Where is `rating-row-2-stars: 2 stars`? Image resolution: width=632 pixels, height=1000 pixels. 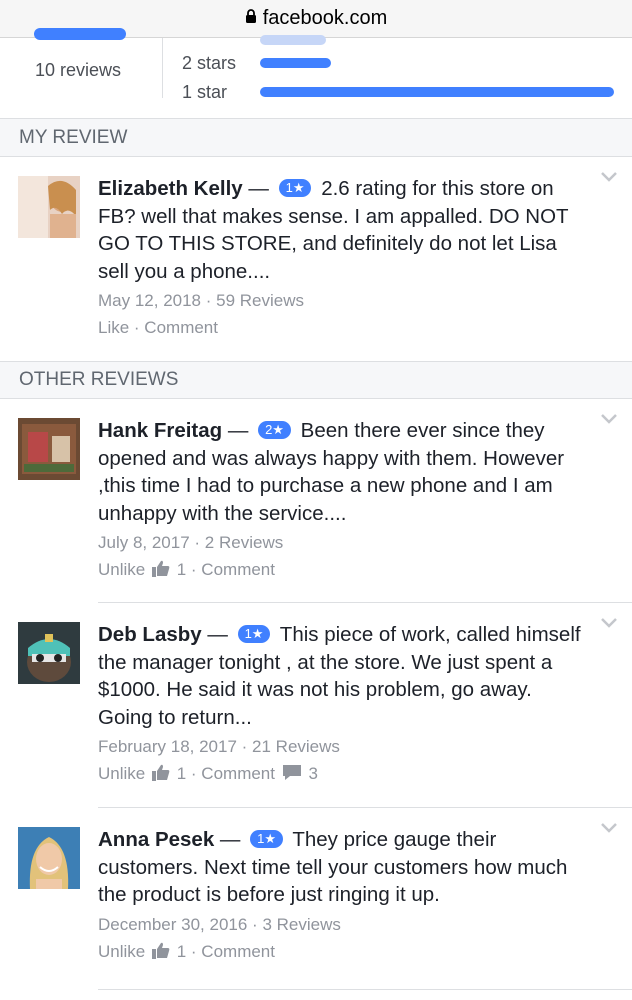 rating-row-2-stars: 2 stars is located at coordinates (398, 63).